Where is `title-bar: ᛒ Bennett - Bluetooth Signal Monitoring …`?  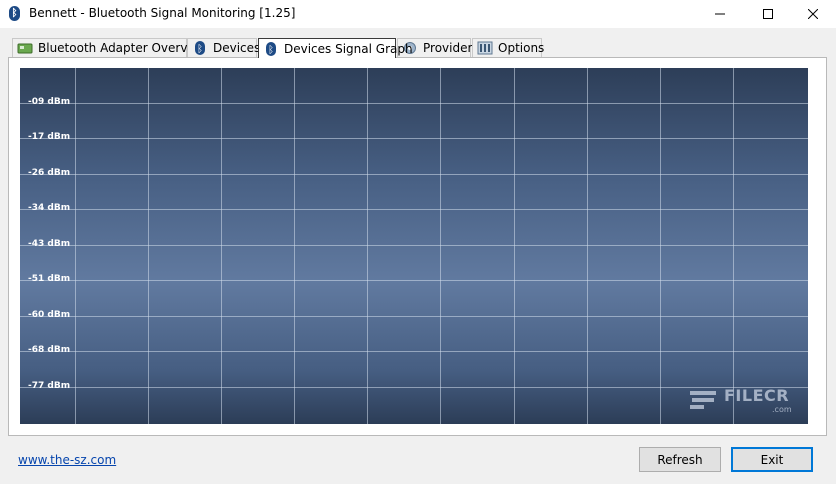
title-bar: ᛒ Bennett - Bluetooth Signal Monitoring … is located at coordinates (418, 14).